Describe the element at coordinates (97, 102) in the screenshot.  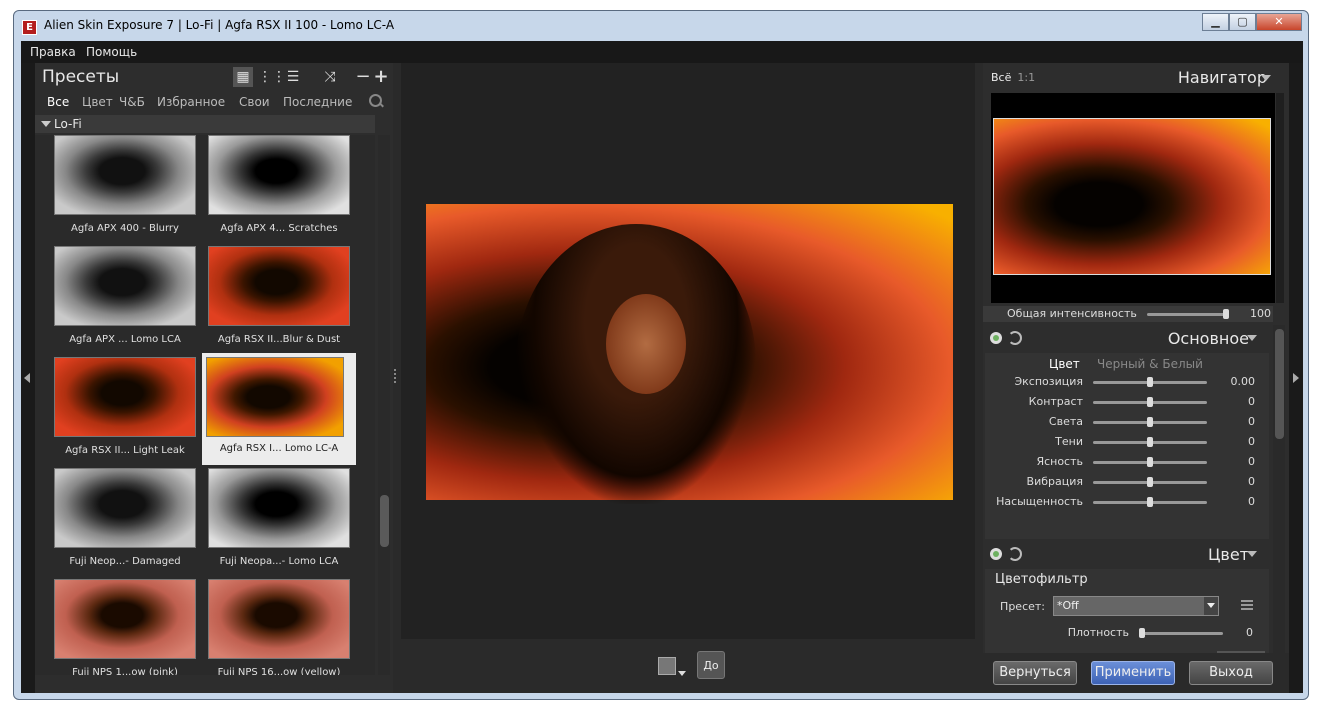
I see `tab-color: Цвет` at that location.